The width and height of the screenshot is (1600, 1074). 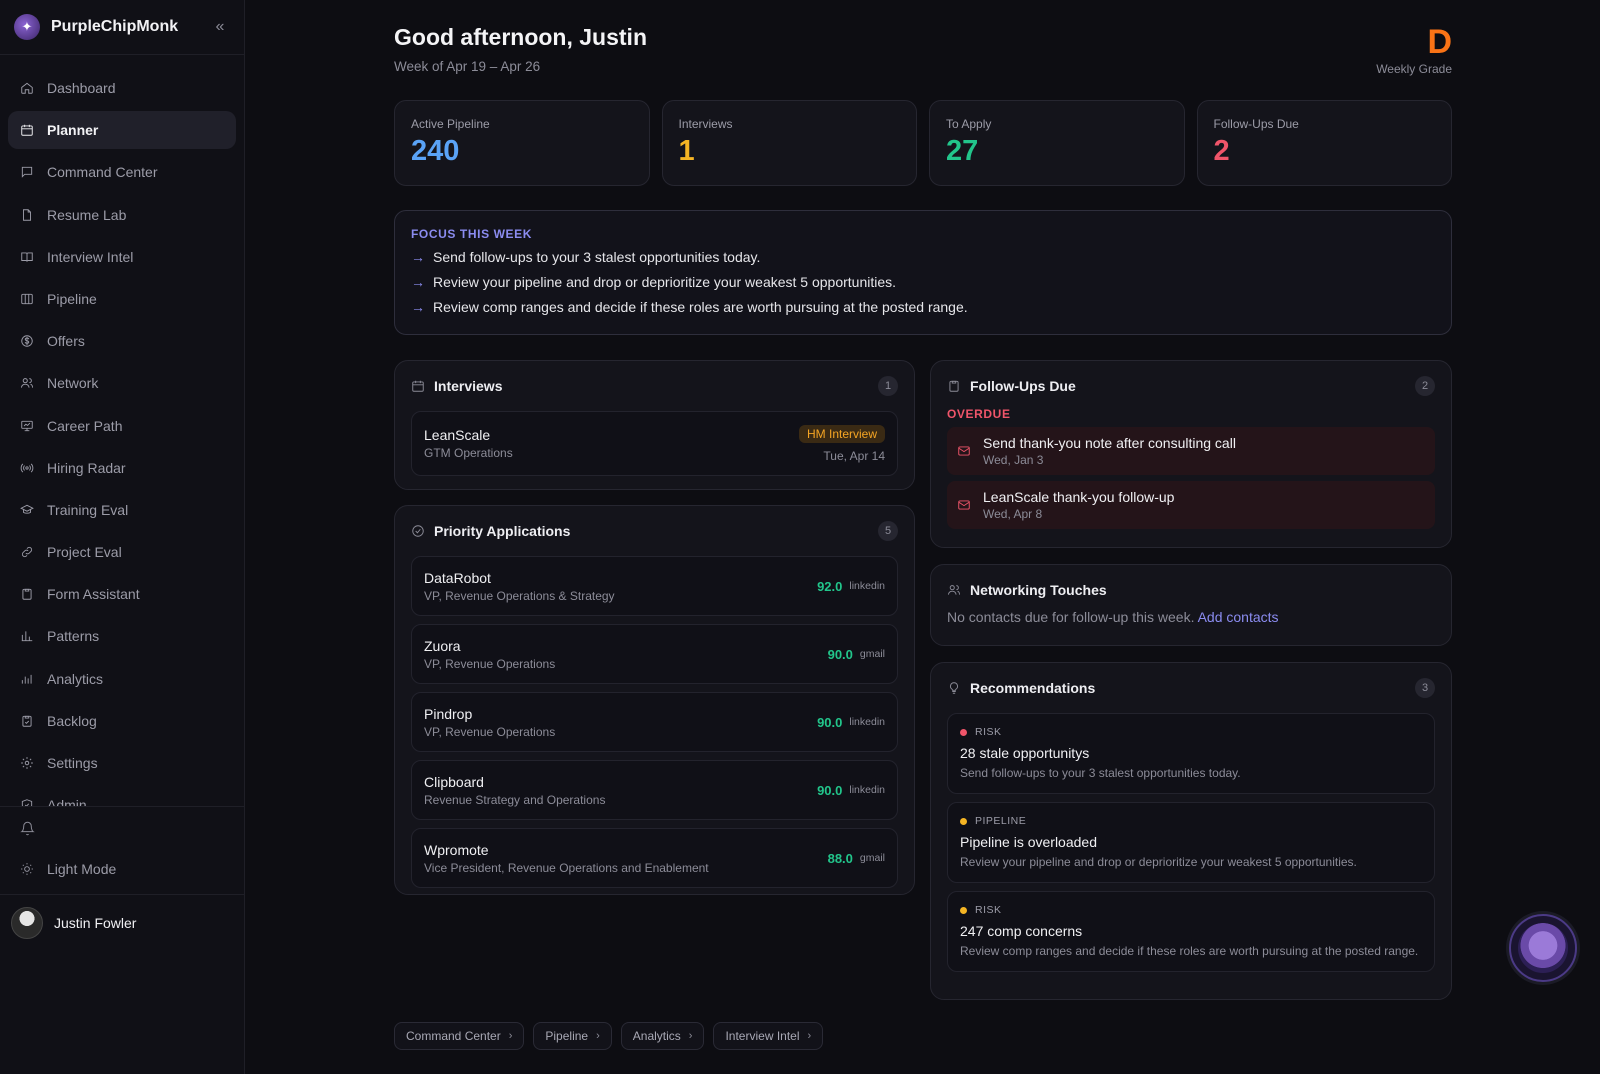 What do you see at coordinates (964, 451) in the screenshot?
I see `mail-icon` at bounding box center [964, 451].